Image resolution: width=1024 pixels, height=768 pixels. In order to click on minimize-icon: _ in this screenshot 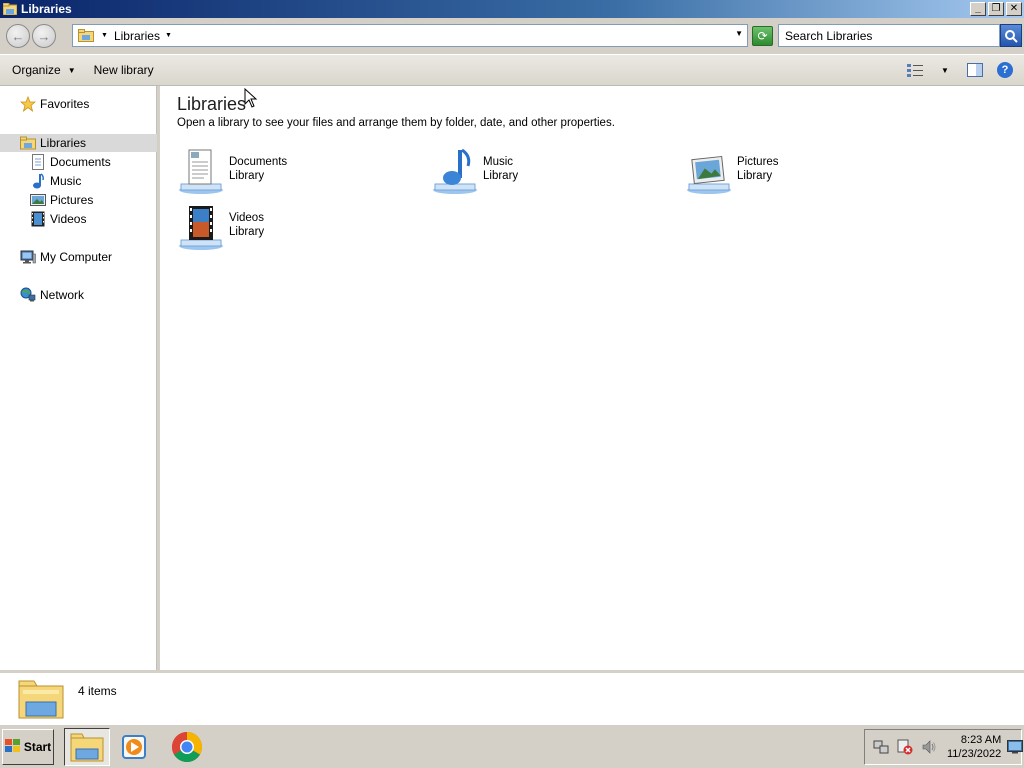, I will do `click(978, 8)`.